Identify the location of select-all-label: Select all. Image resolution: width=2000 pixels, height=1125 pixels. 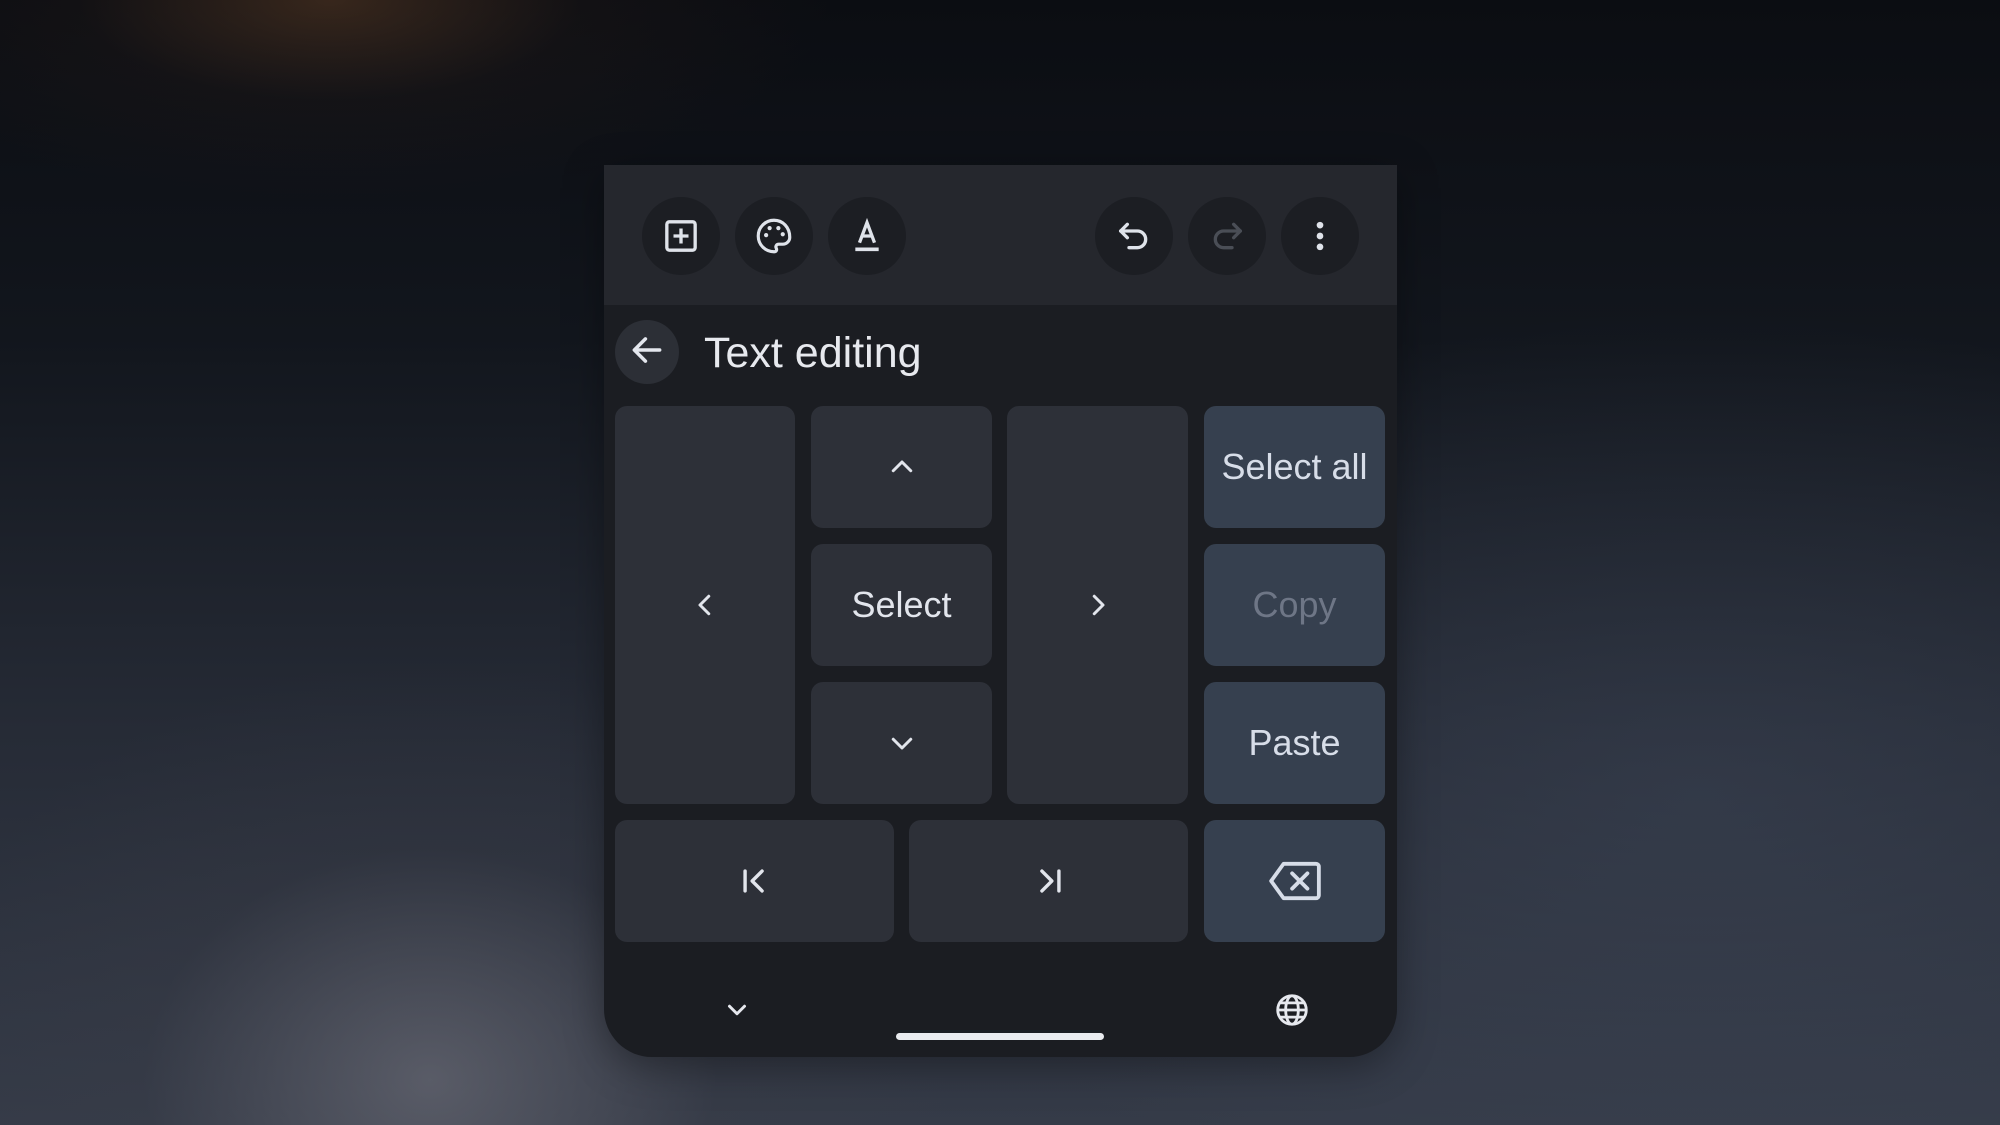
(1294, 466).